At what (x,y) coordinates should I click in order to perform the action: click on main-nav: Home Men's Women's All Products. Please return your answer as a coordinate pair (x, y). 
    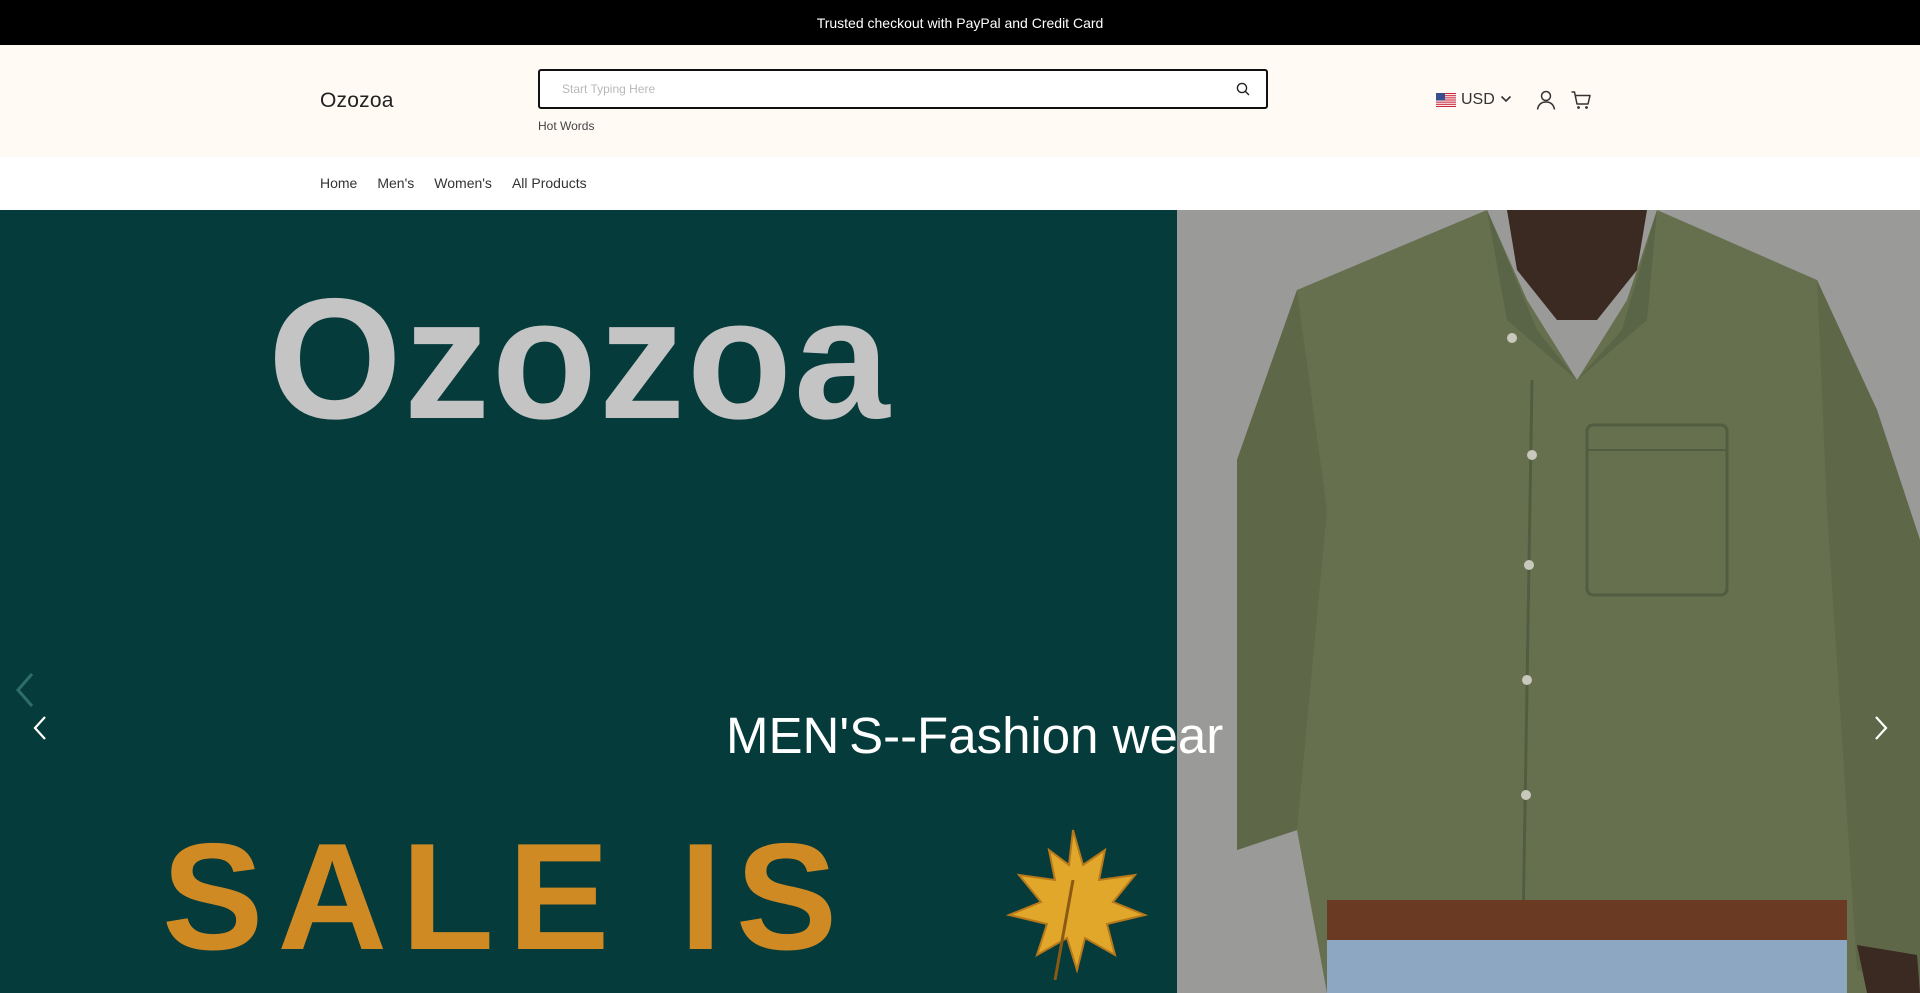
    Looking at the image, I should click on (960, 183).